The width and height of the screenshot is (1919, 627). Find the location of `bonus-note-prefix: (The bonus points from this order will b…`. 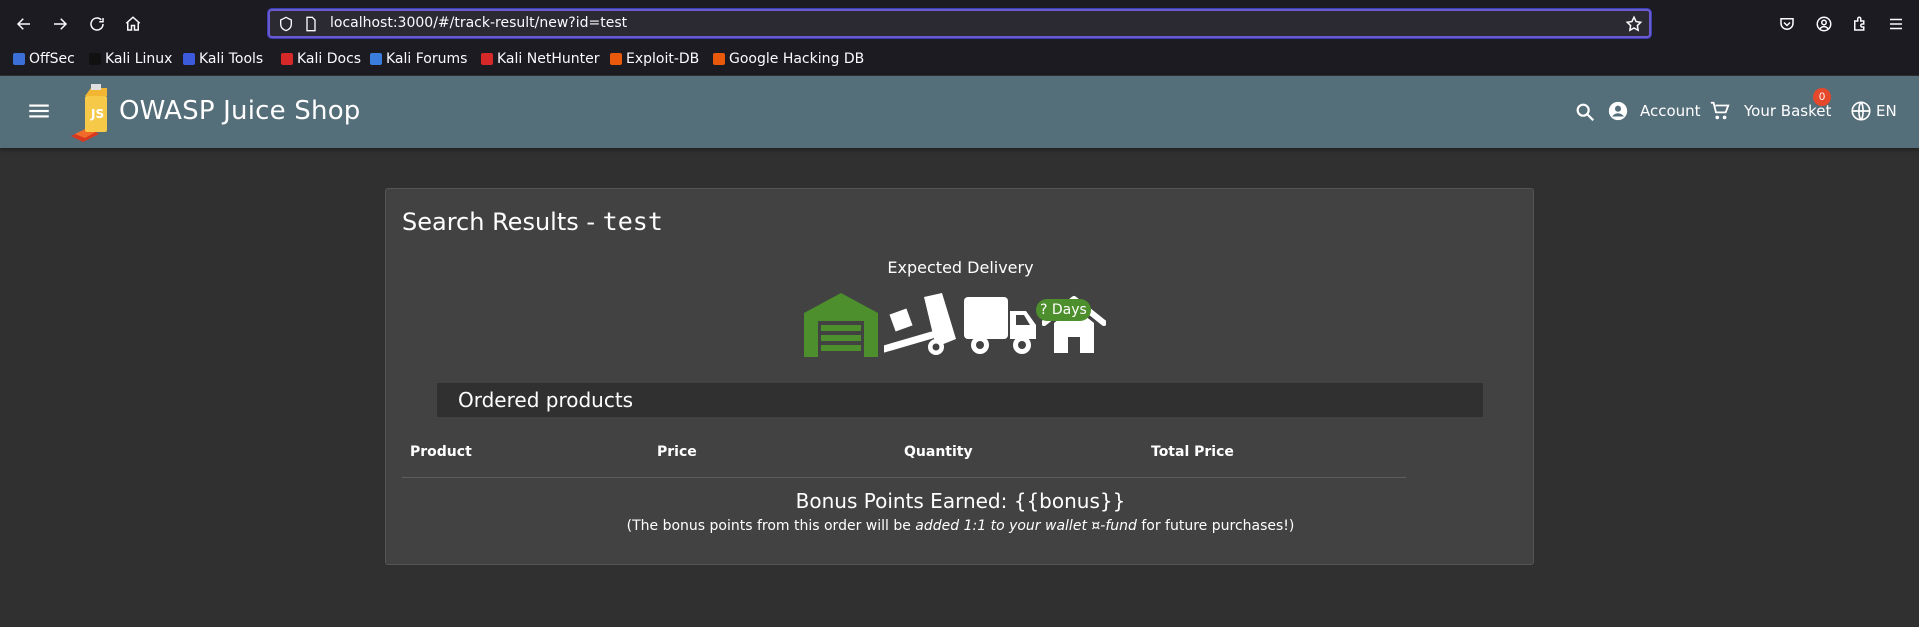

bonus-note-prefix: (The bonus points from this order will b… is located at coordinates (771, 526).